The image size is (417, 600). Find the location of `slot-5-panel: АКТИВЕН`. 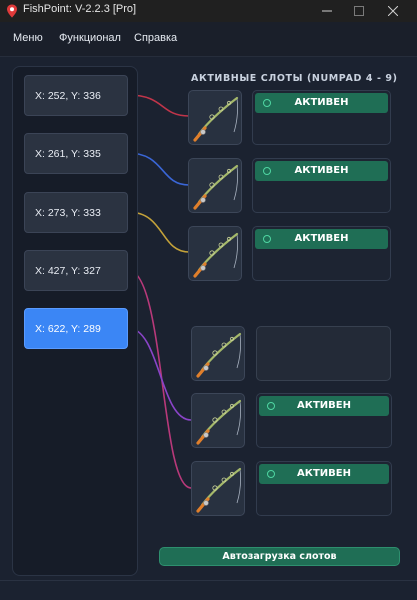

slot-5-panel: АКТИВЕН is located at coordinates (324, 420).